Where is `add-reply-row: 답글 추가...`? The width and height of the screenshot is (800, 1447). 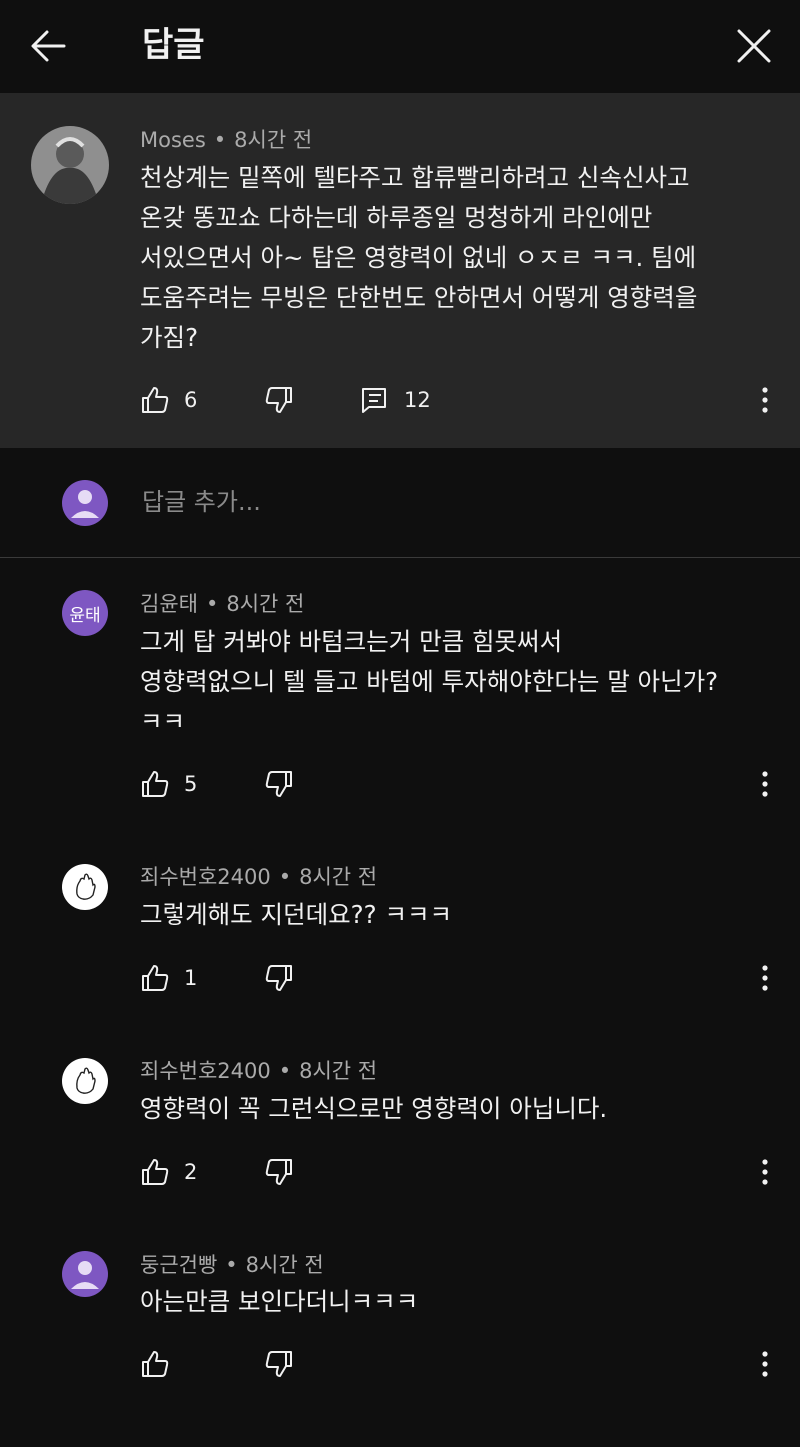
add-reply-row: 답글 추가... is located at coordinates (400, 503).